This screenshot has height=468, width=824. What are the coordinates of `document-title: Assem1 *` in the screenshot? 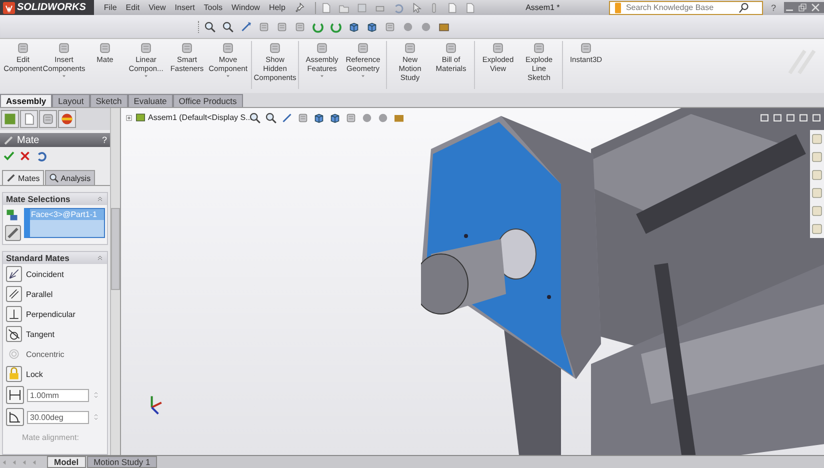 It's located at (543, 7).